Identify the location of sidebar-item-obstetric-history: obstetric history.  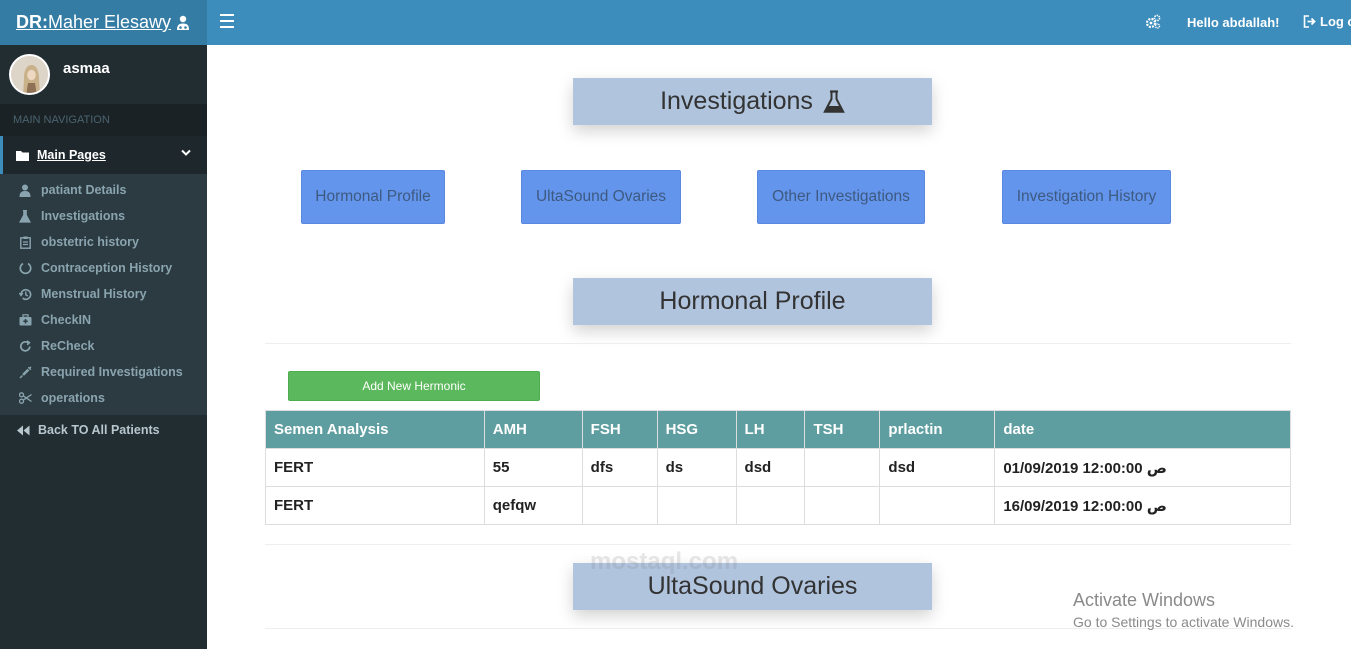
(103, 242).